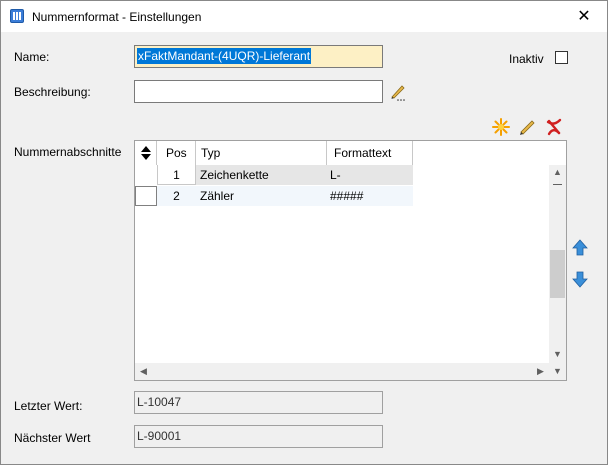  I want to click on move-up-button, so click(580, 248).